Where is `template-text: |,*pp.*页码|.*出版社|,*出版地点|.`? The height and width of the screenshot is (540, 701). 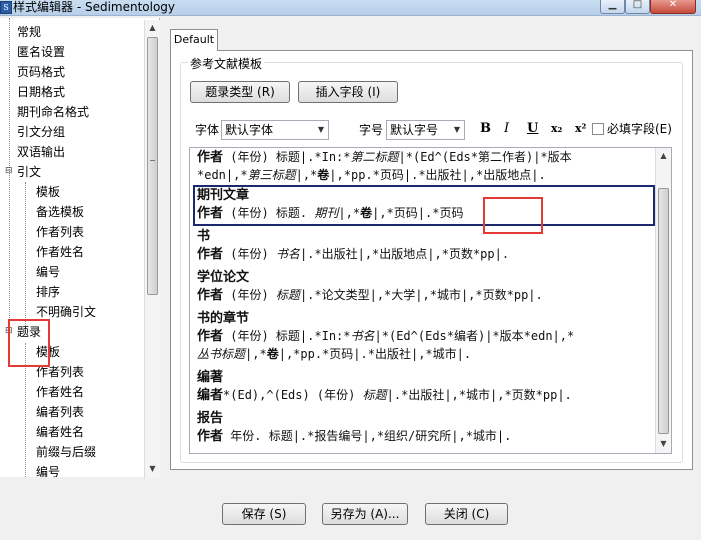
template-text: |,*pp.*页码|.*出版社|,*出版地点|. is located at coordinates (437, 175).